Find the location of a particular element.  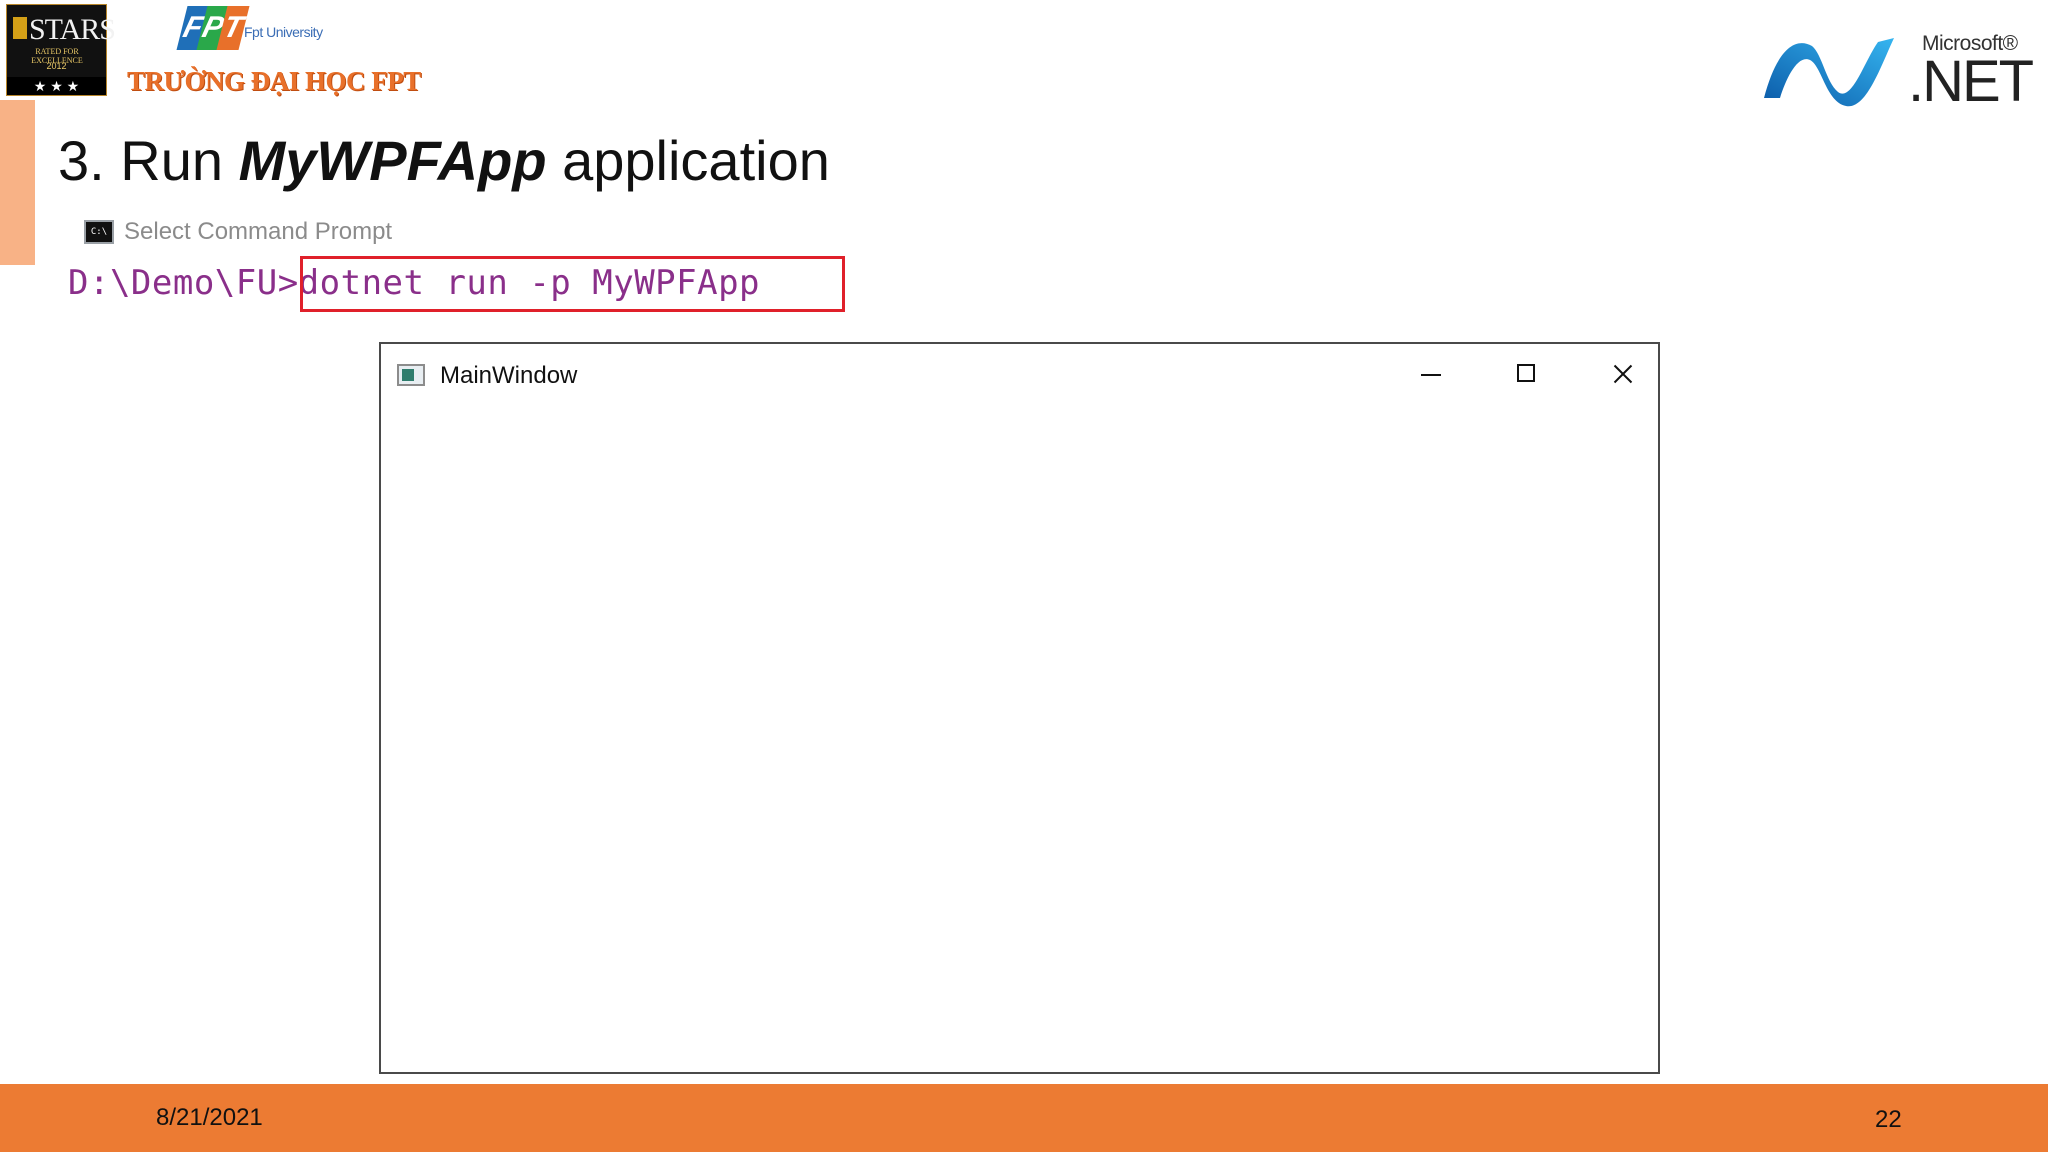

maximize-button is located at coordinates (1527, 374).